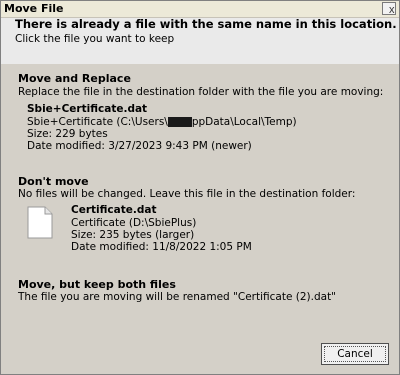 This screenshot has height=375, width=400. I want to click on option-title: Don't move, so click(53, 181).